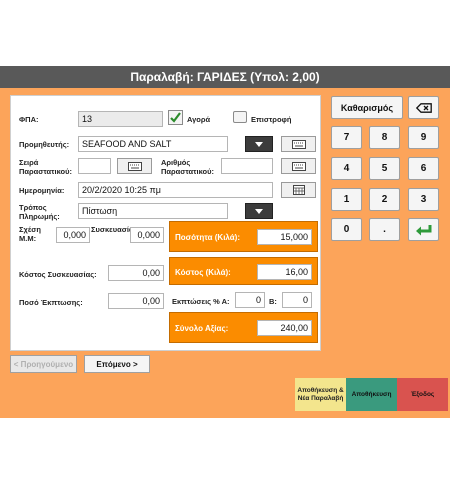 This screenshot has width=450, height=480. Describe the element at coordinates (153, 144) in the screenshot. I see `supplier-field: SEAFOOD AND SALT` at that location.